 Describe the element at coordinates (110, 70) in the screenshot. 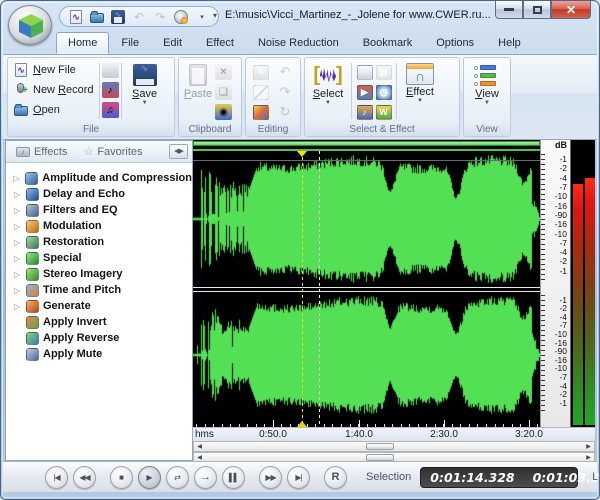

I see `file-associate-icon` at that location.